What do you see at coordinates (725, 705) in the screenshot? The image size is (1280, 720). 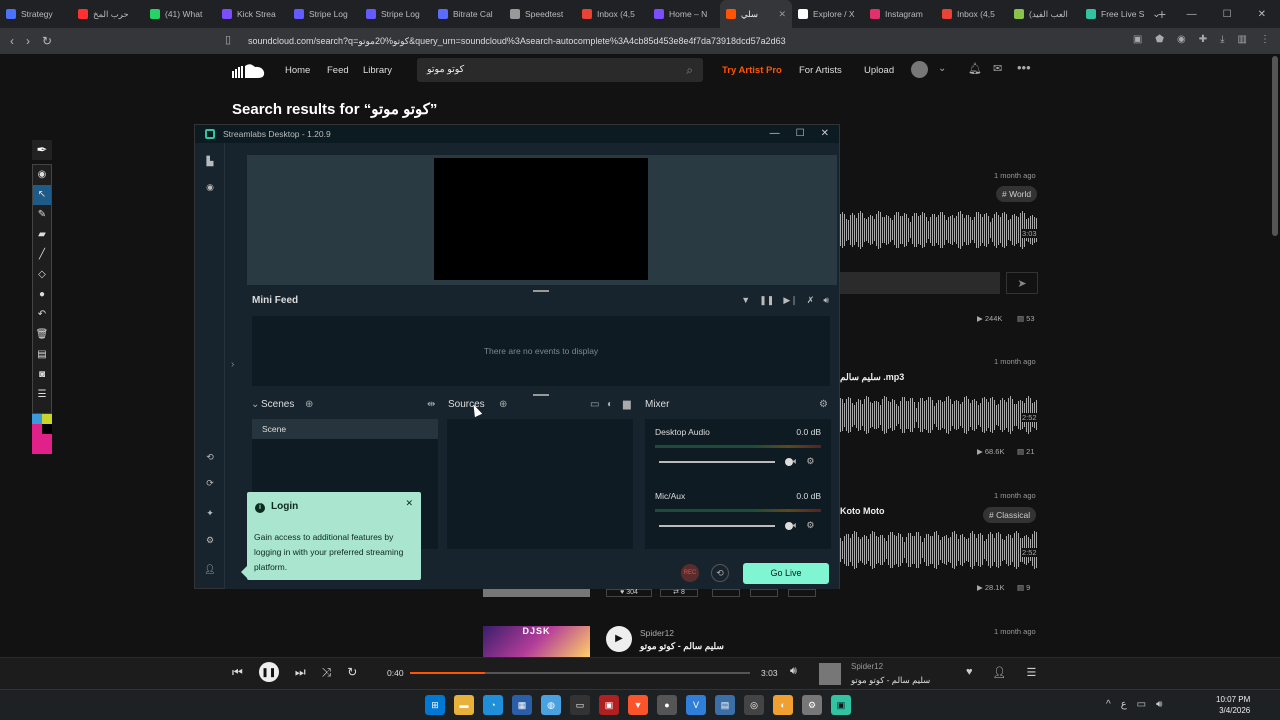 I see `app-icon: ▤` at bounding box center [725, 705].